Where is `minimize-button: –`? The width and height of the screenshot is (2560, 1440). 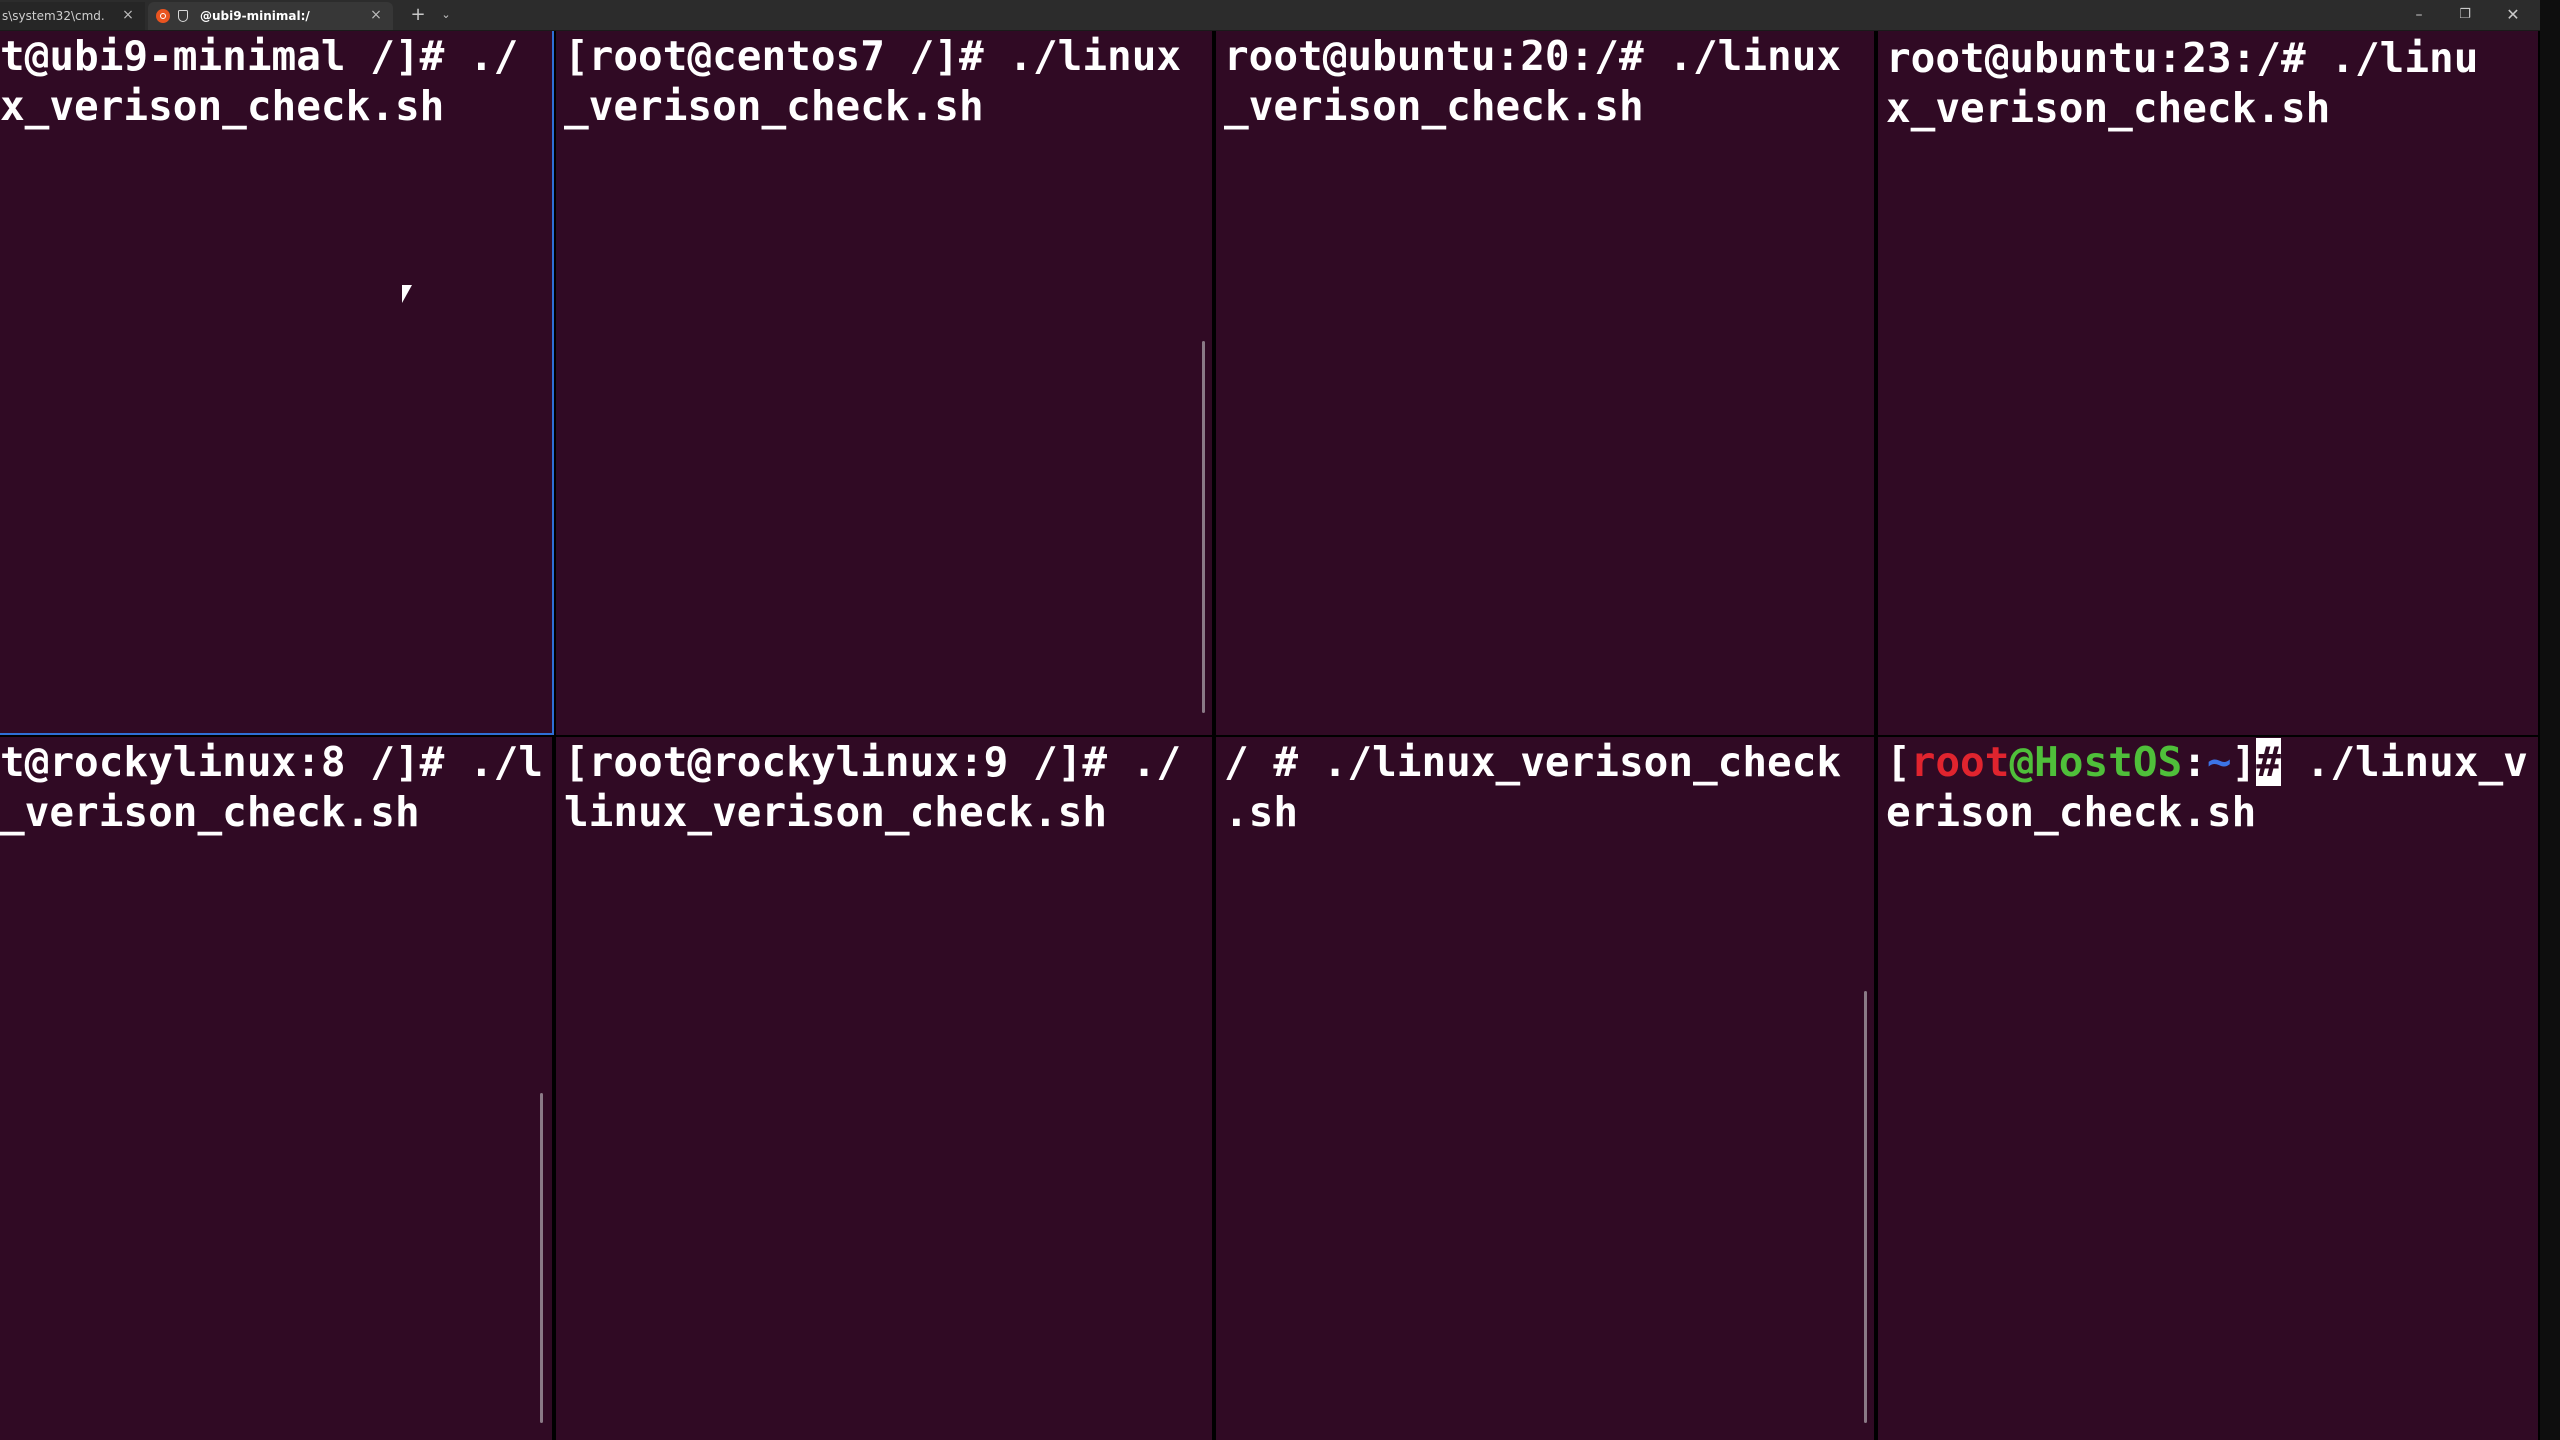 minimize-button: – is located at coordinates (2419, 15).